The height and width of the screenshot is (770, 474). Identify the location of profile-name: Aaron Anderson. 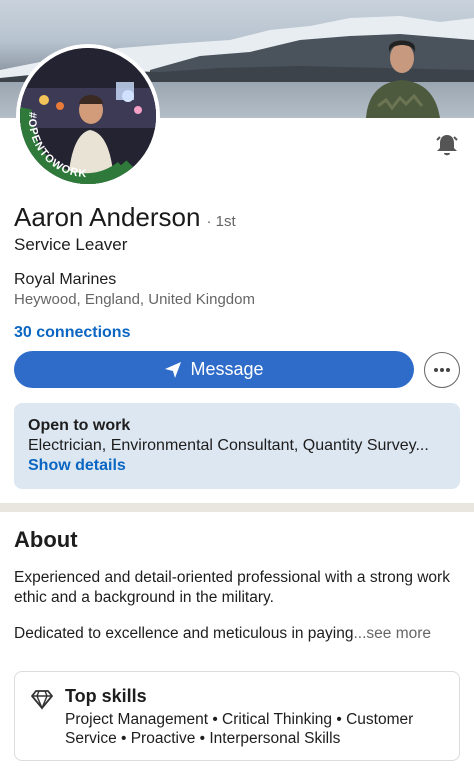
(107, 217).